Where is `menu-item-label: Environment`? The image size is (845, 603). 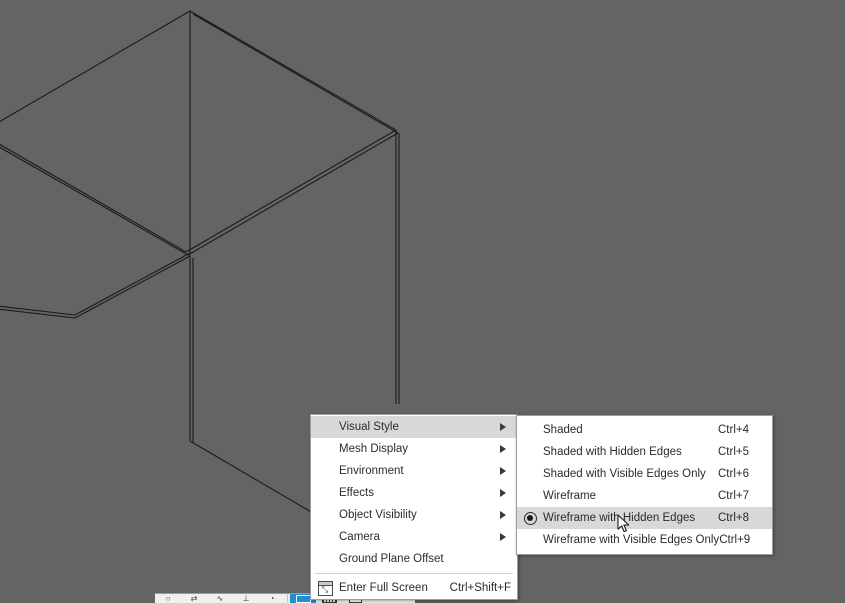 menu-item-label: Environment is located at coordinates (371, 471).